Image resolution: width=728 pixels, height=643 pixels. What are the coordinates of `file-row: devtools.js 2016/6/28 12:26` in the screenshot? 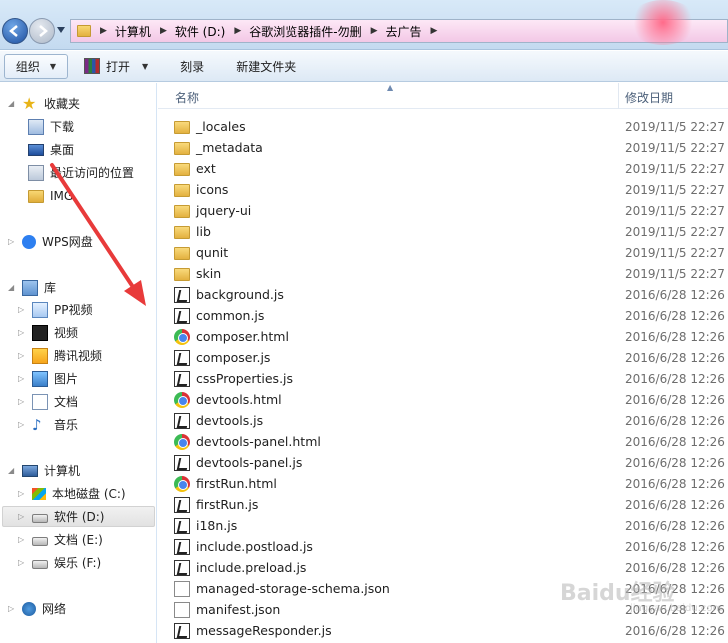 It's located at (451, 420).